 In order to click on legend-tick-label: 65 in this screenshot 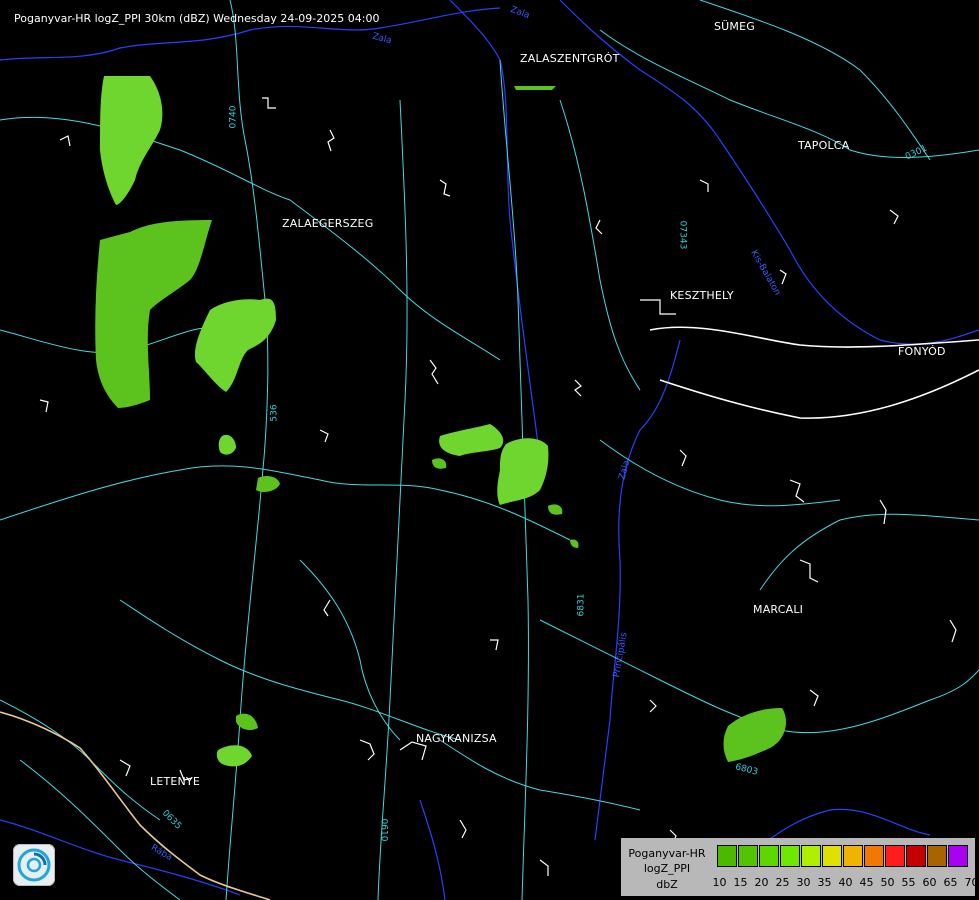, I will do `click(950, 882)`.